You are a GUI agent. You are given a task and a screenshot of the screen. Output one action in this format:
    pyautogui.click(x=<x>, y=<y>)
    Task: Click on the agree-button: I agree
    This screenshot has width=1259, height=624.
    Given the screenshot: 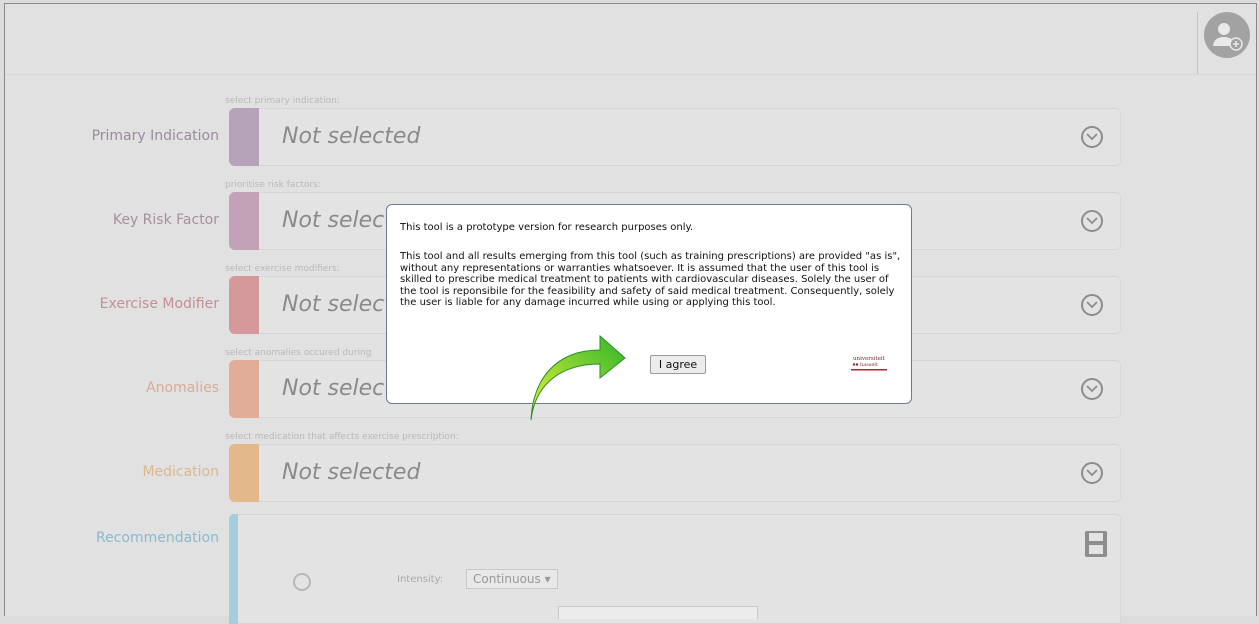 What is the action you would take?
    pyautogui.click(x=678, y=364)
    